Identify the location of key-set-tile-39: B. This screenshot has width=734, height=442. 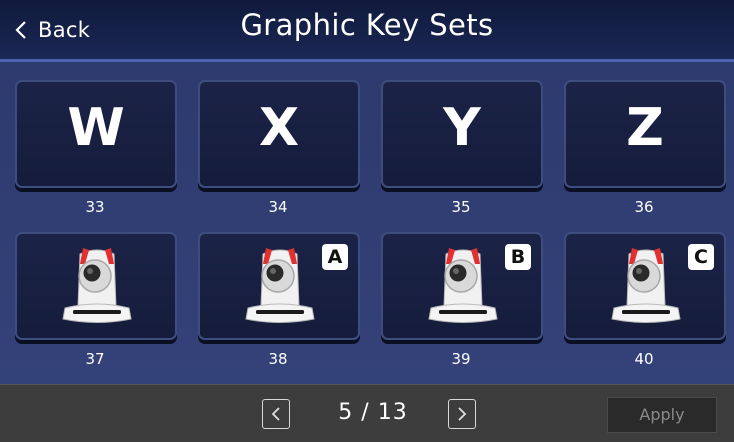
(462, 286).